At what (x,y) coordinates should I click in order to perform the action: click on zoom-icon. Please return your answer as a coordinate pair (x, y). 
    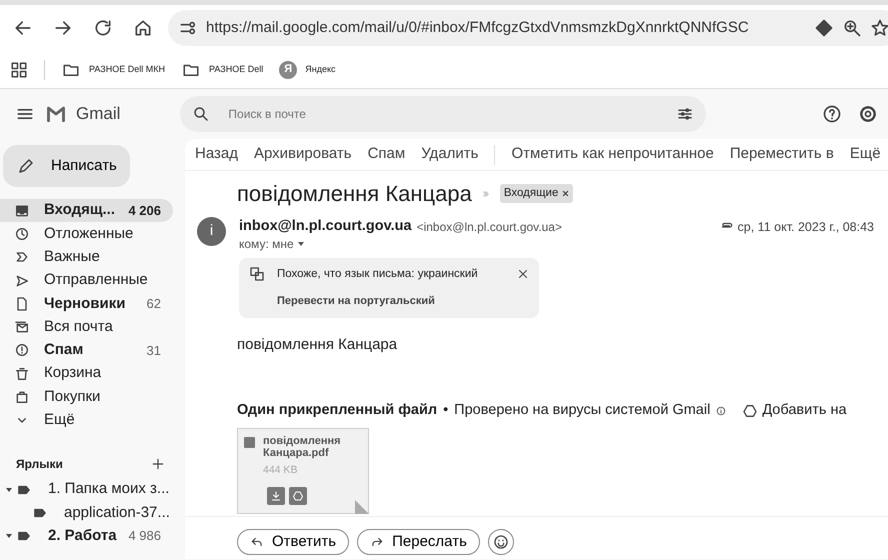
    Looking at the image, I should click on (852, 28).